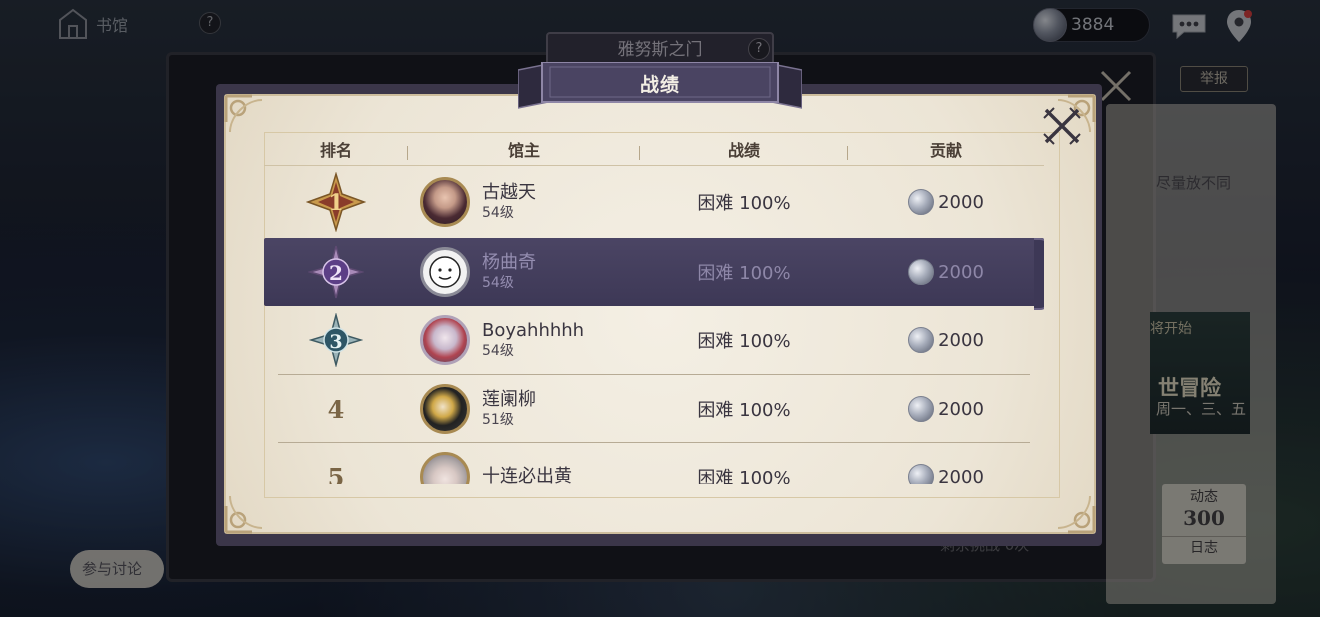  What do you see at coordinates (509, 192) in the screenshot?
I see `owner-name: 古越天` at bounding box center [509, 192].